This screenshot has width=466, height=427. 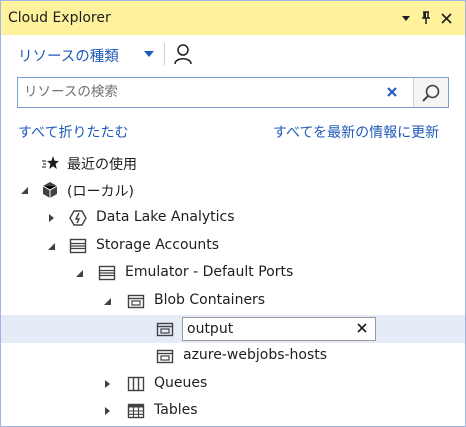 I want to click on tree-item-storage-accounts: Storage Accounts, so click(x=233, y=246).